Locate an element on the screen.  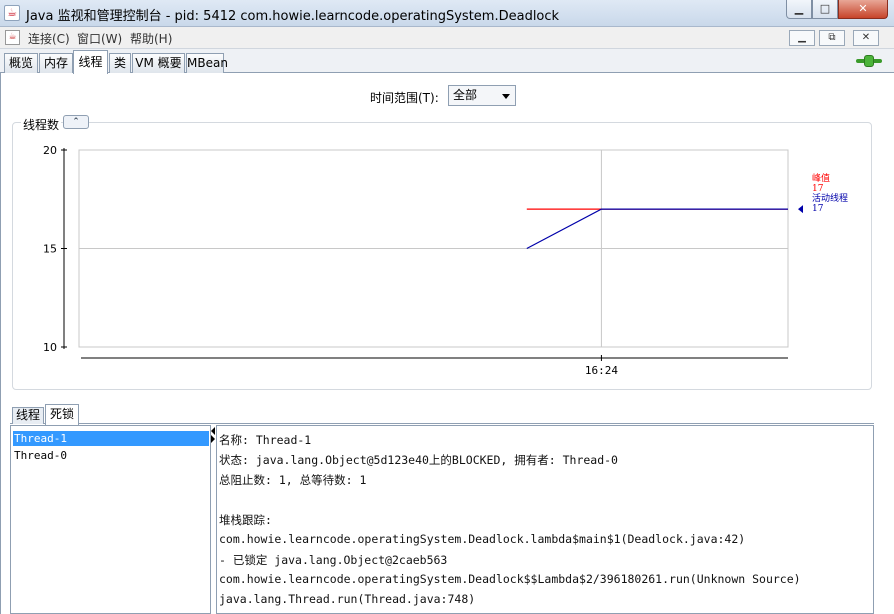
collapse-button: ⌃ is located at coordinates (76, 122).